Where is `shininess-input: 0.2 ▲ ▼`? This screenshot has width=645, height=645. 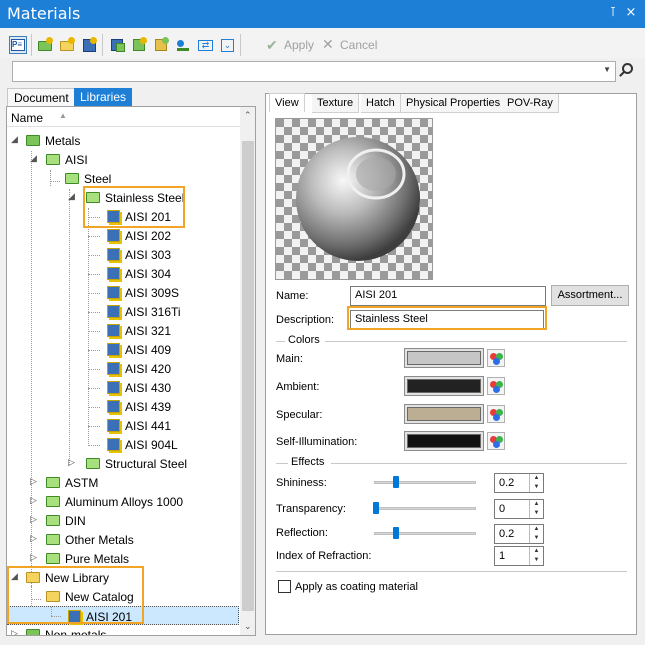 shininess-input: 0.2 ▲ ▼ is located at coordinates (519, 483).